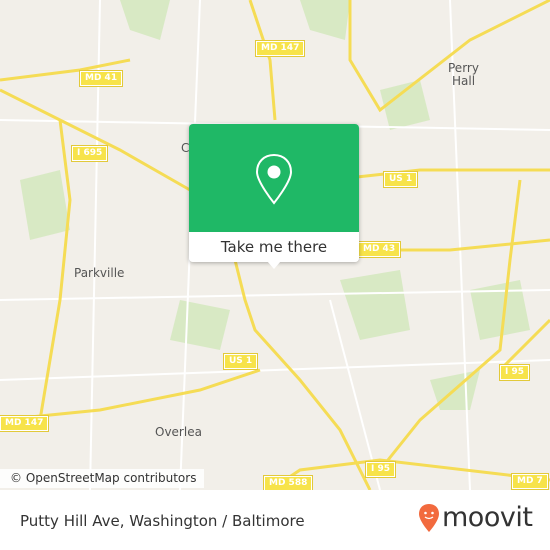 The height and width of the screenshot is (550, 550). What do you see at coordinates (464, 81) in the screenshot?
I see `place-label: Hall` at bounding box center [464, 81].